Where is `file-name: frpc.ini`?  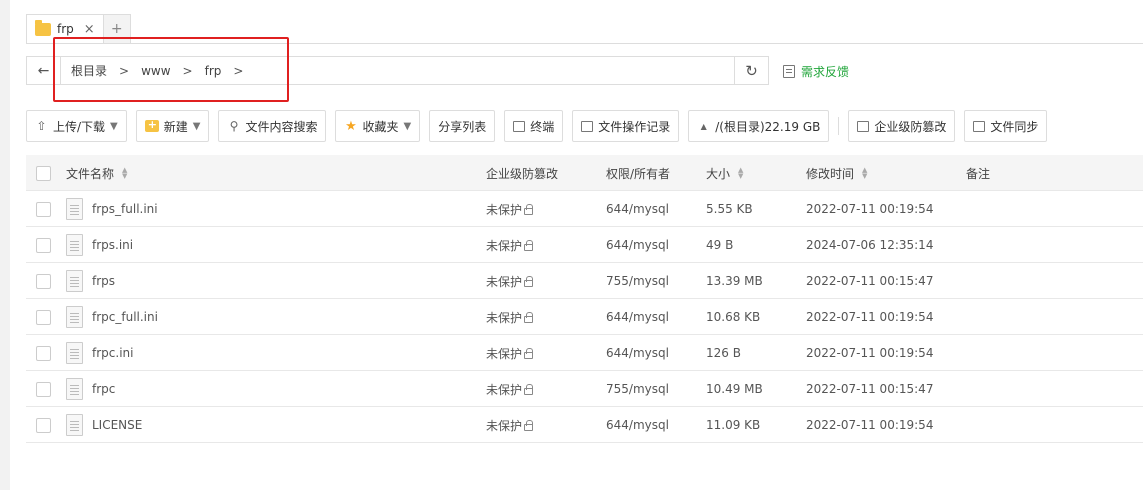
file-name: frpc.ini is located at coordinates (112, 353).